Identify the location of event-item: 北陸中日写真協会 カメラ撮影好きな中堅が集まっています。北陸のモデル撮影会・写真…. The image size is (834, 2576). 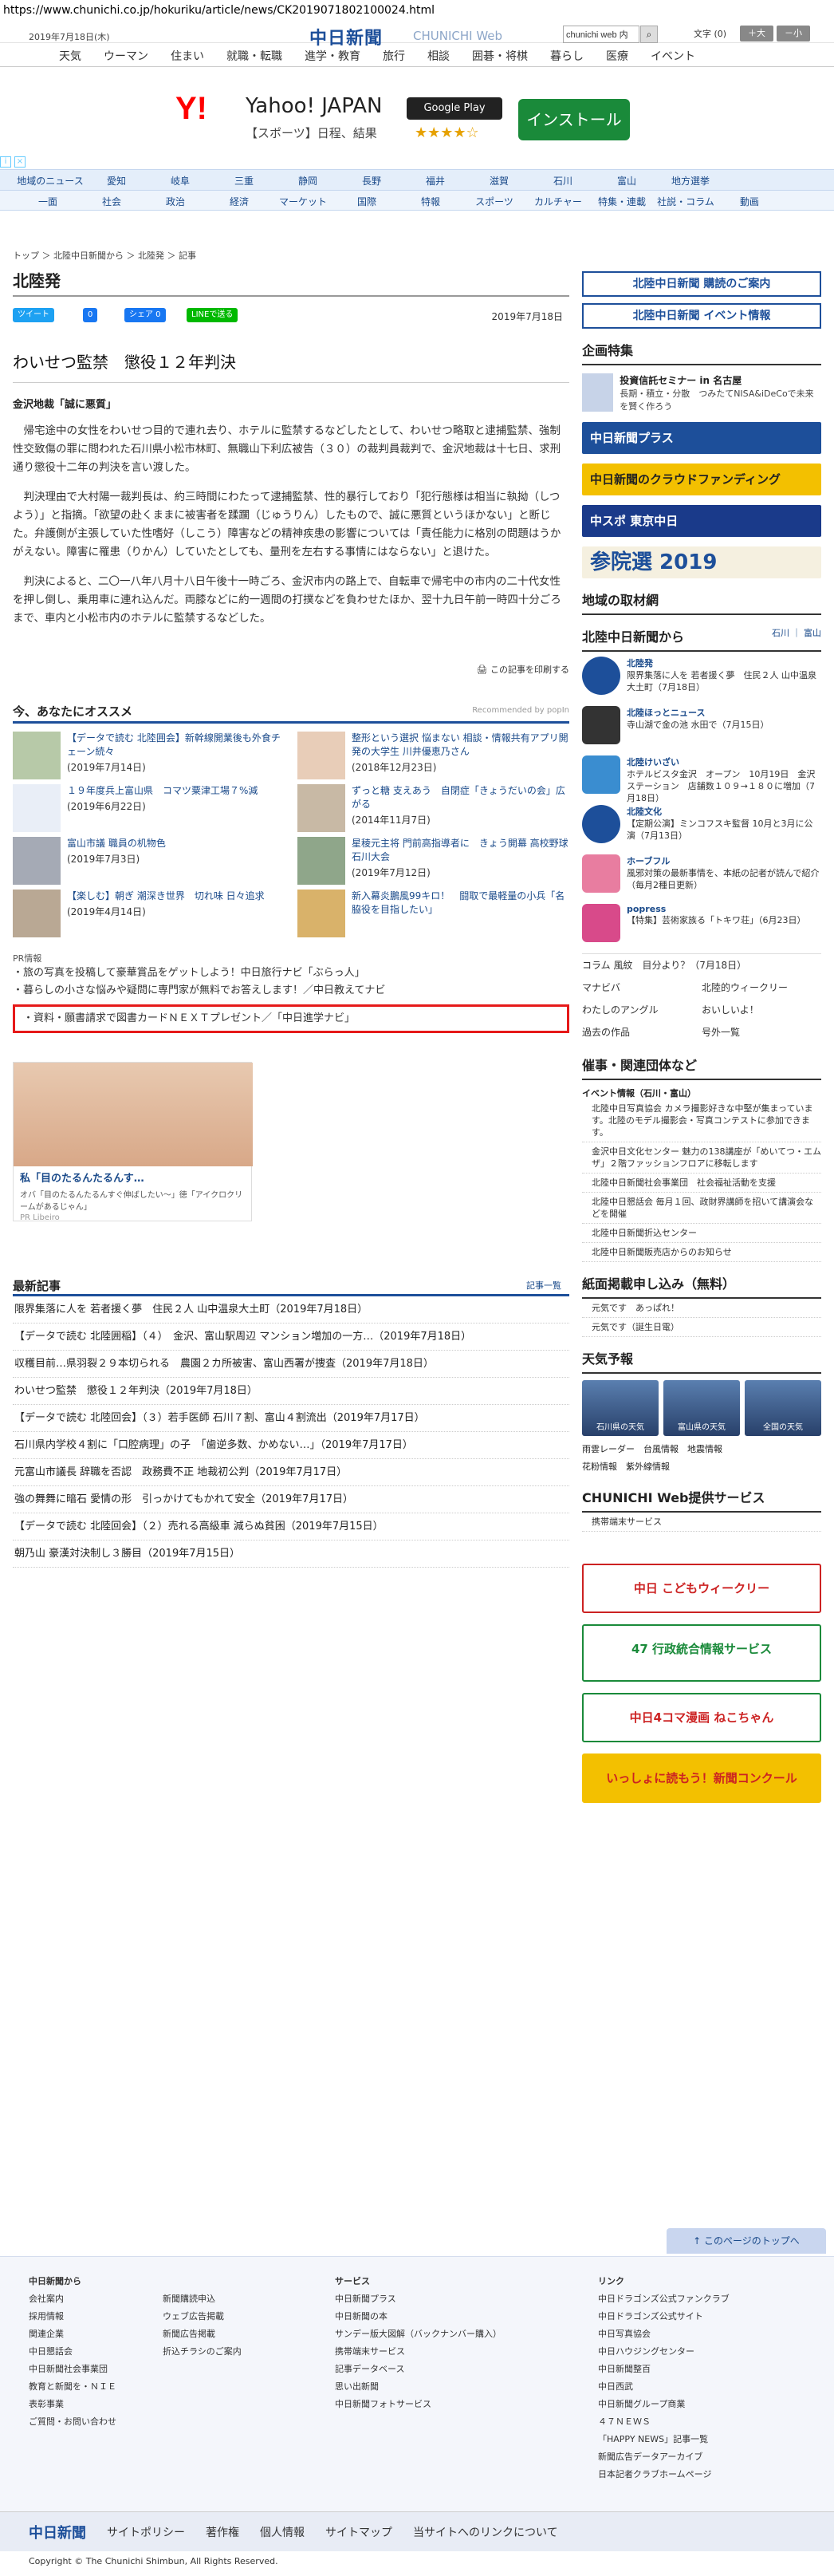
(701, 1121).